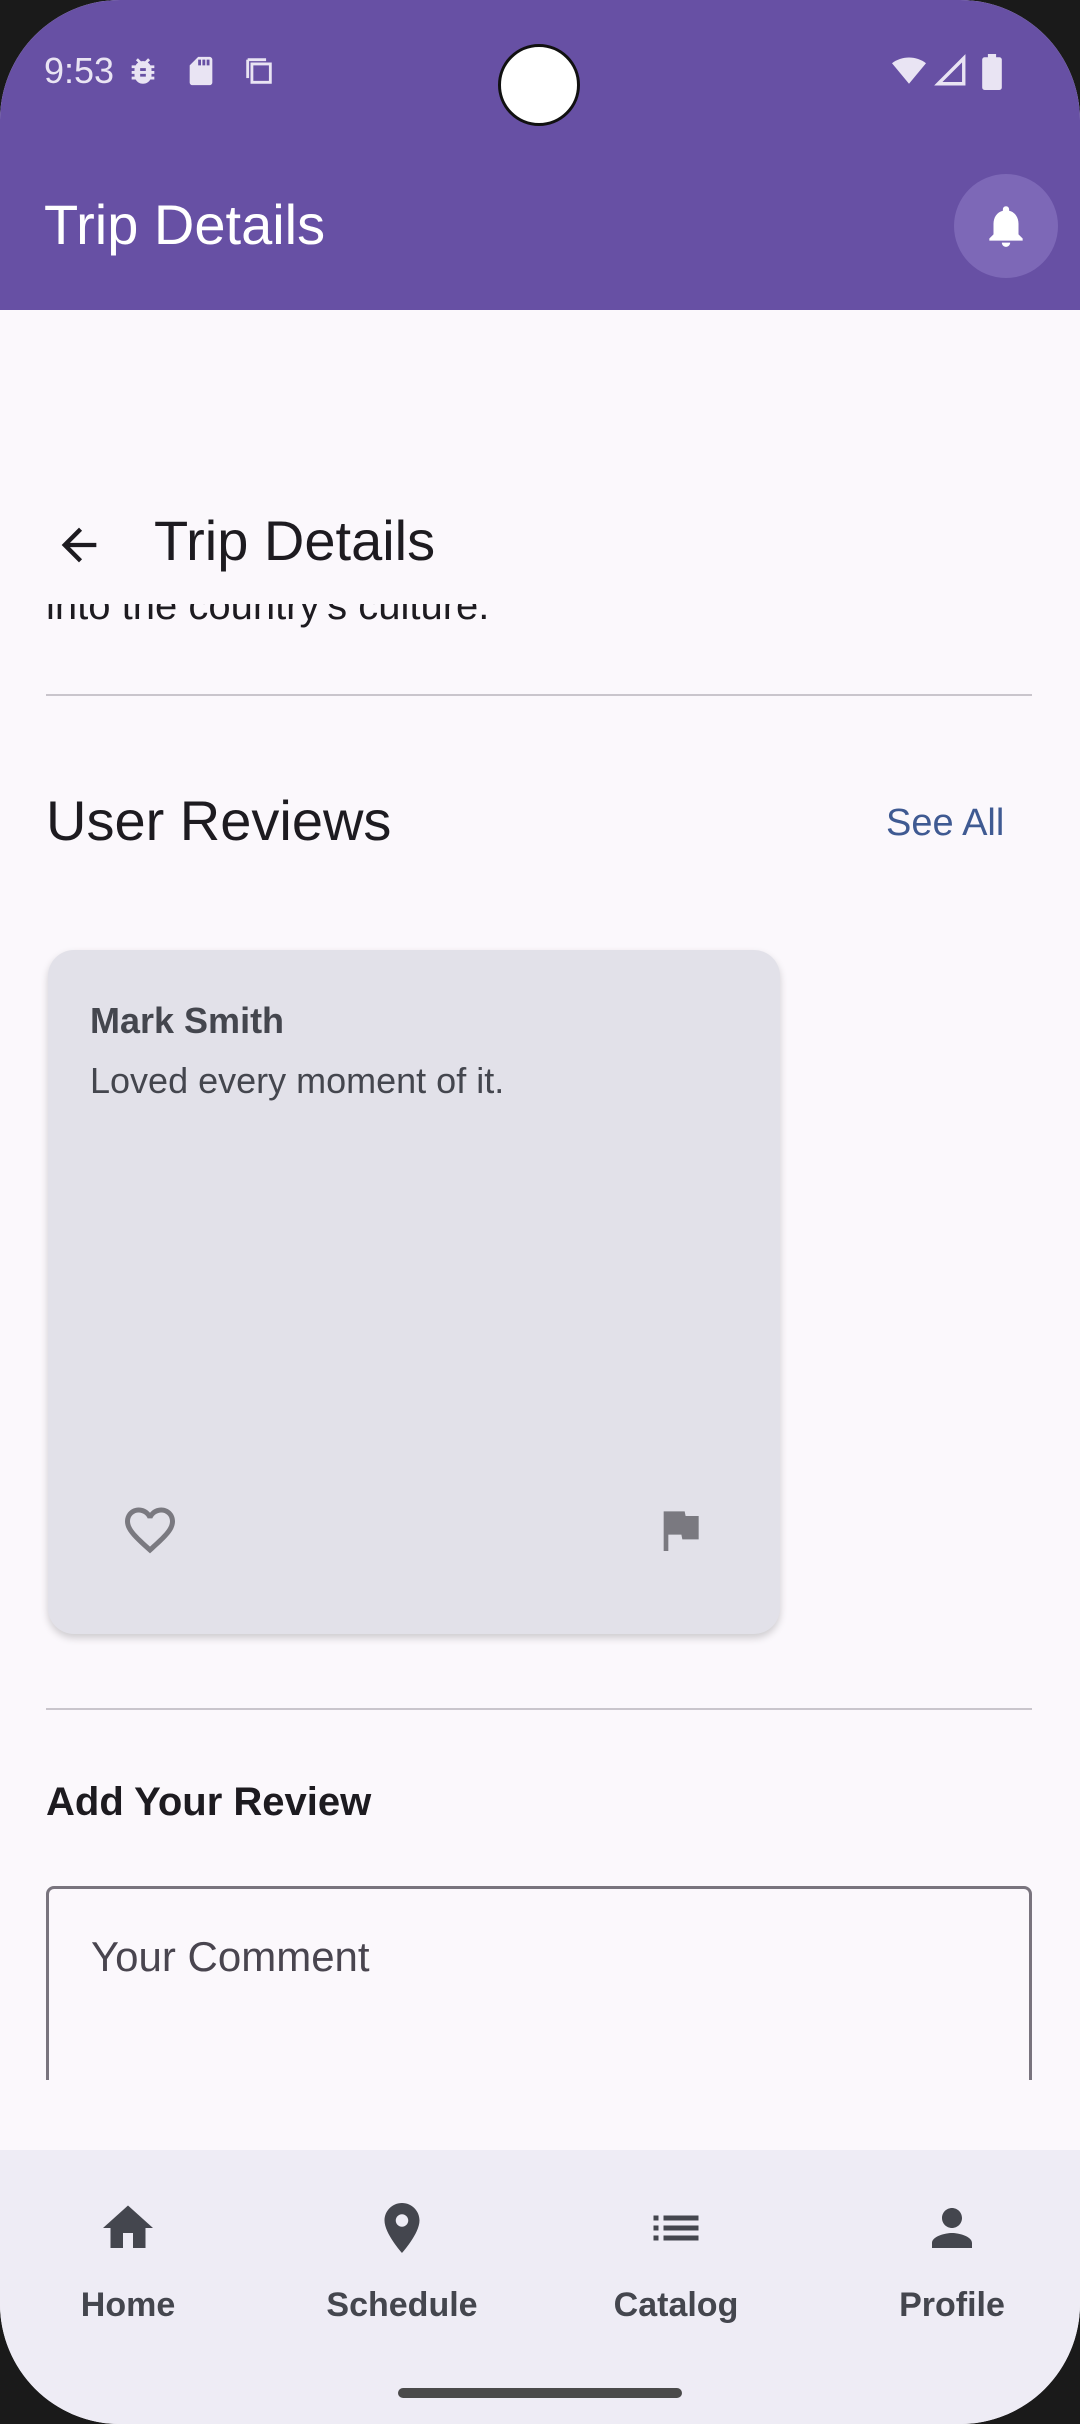 This screenshot has height=2424, width=1080. I want to click on trip-description-clipped: into the country's culture., so click(268, 616).